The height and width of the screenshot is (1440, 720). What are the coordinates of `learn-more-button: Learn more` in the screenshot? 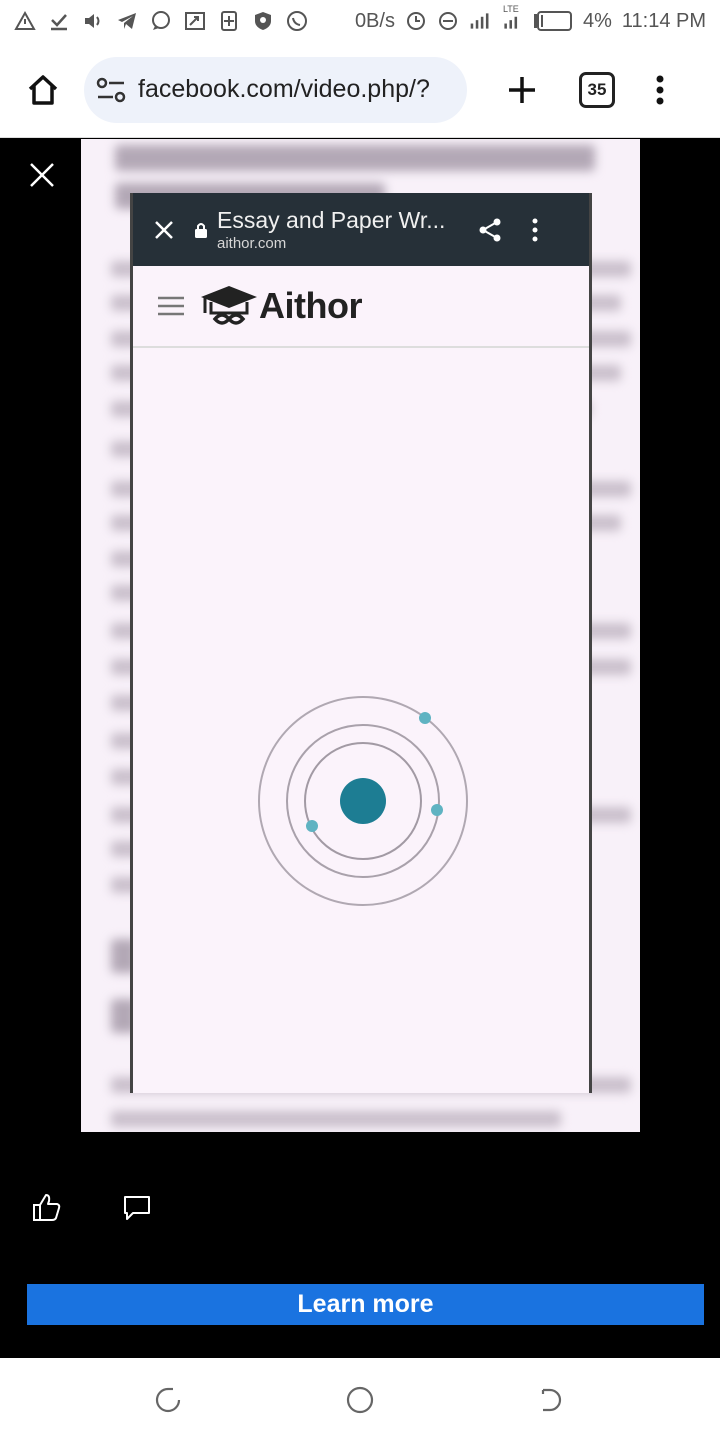 It's located at (365, 1304).